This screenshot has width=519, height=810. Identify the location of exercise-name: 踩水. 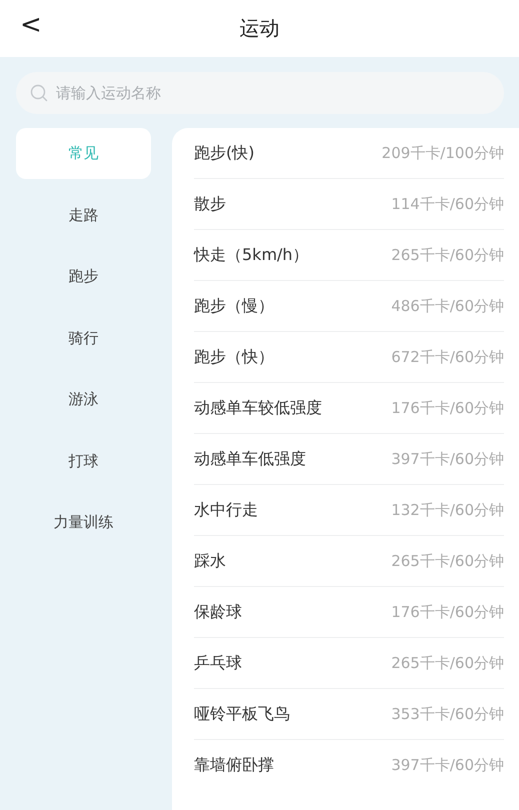
(210, 561).